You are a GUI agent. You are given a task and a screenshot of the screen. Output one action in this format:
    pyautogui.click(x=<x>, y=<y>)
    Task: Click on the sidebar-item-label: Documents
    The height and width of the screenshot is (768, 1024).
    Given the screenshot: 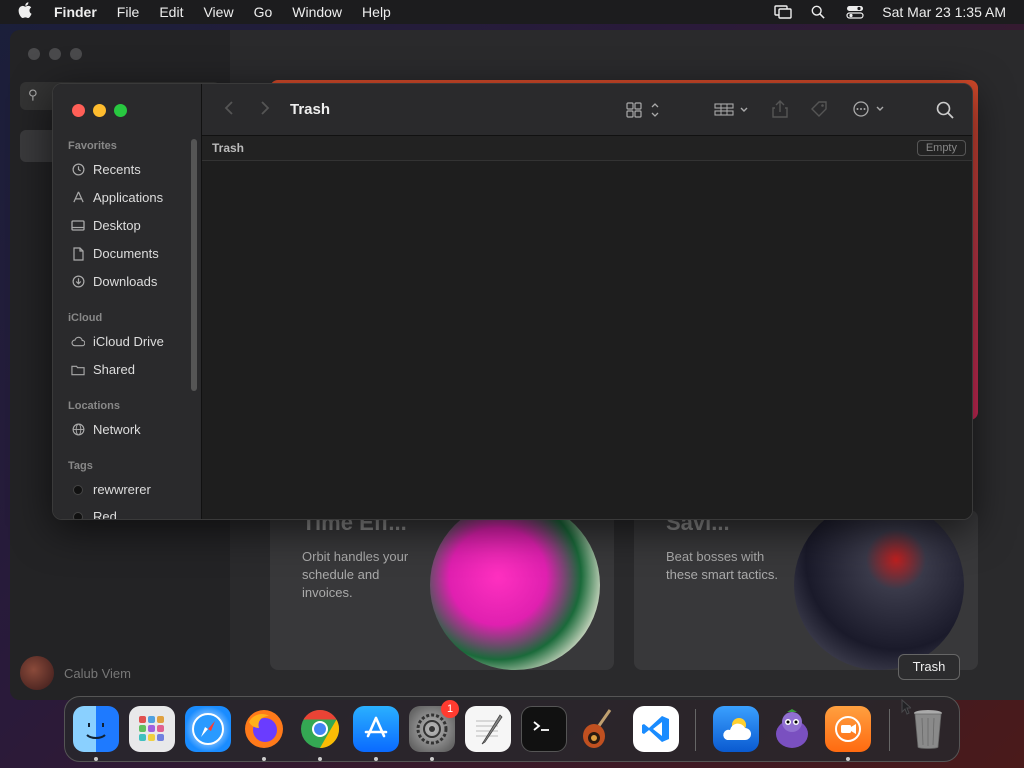 What is the action you would take?
    pyautogui.click(x=126, y=253)
    